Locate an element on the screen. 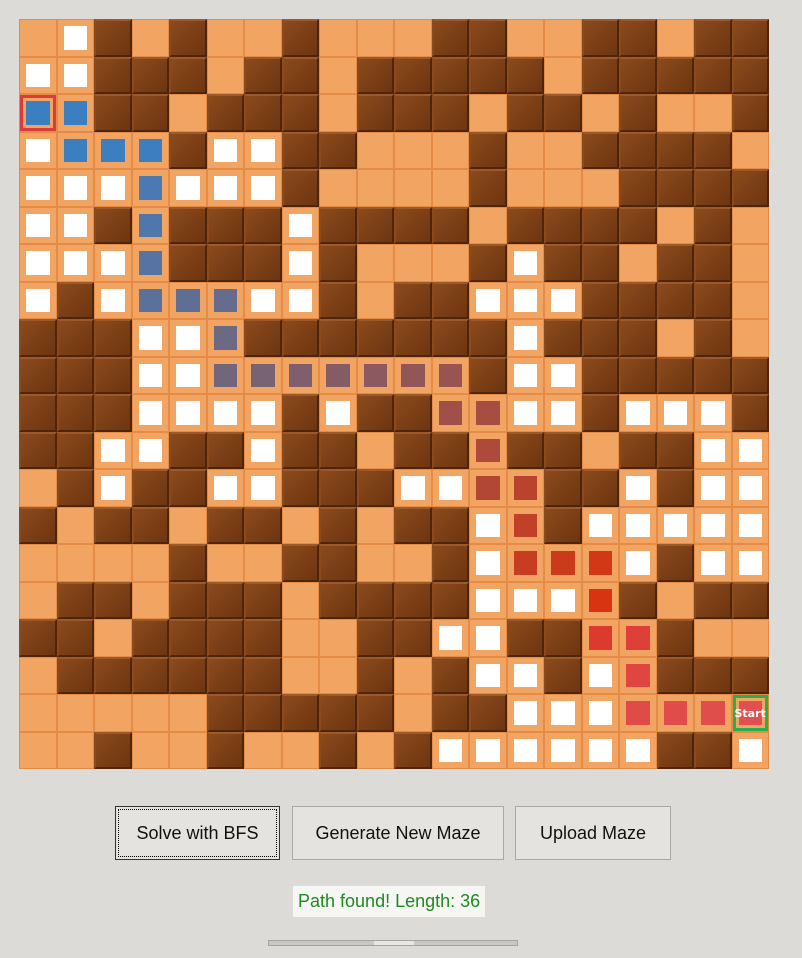  scrollbar-thumb is located at coordinates (394, 943).